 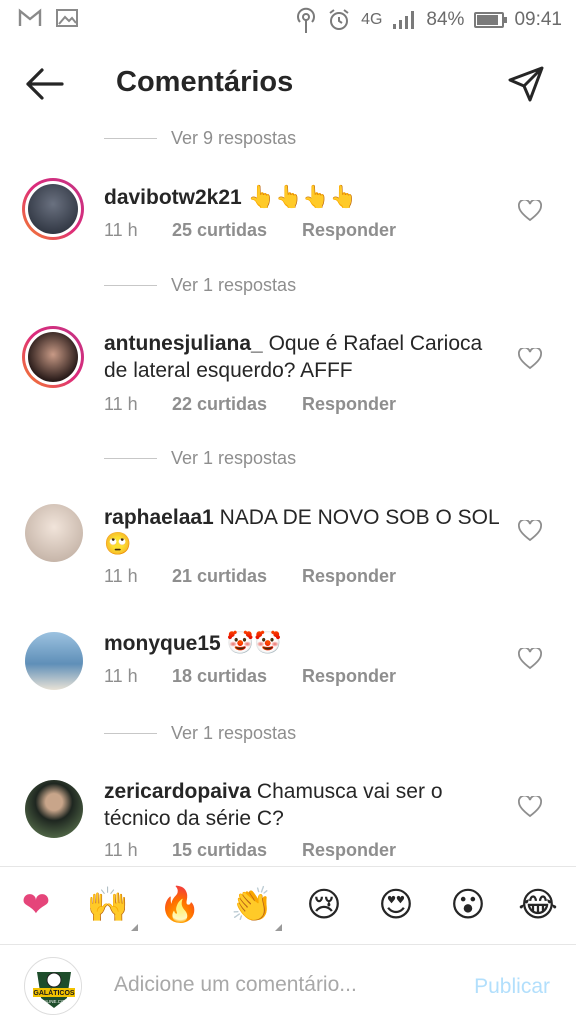 I want to click on page-title: Comentários, so click(x=205, y=82).